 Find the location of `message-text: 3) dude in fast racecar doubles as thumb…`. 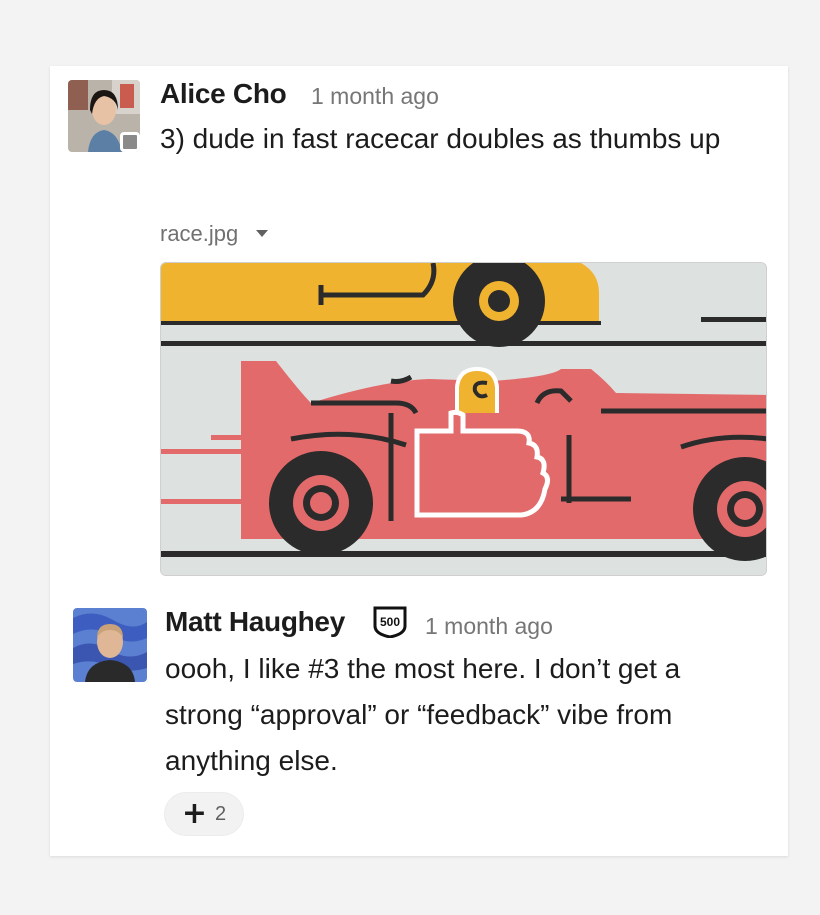

message-text: 3) dude in fast racecar doubles as thumb… is located at coordinates (440, 138).